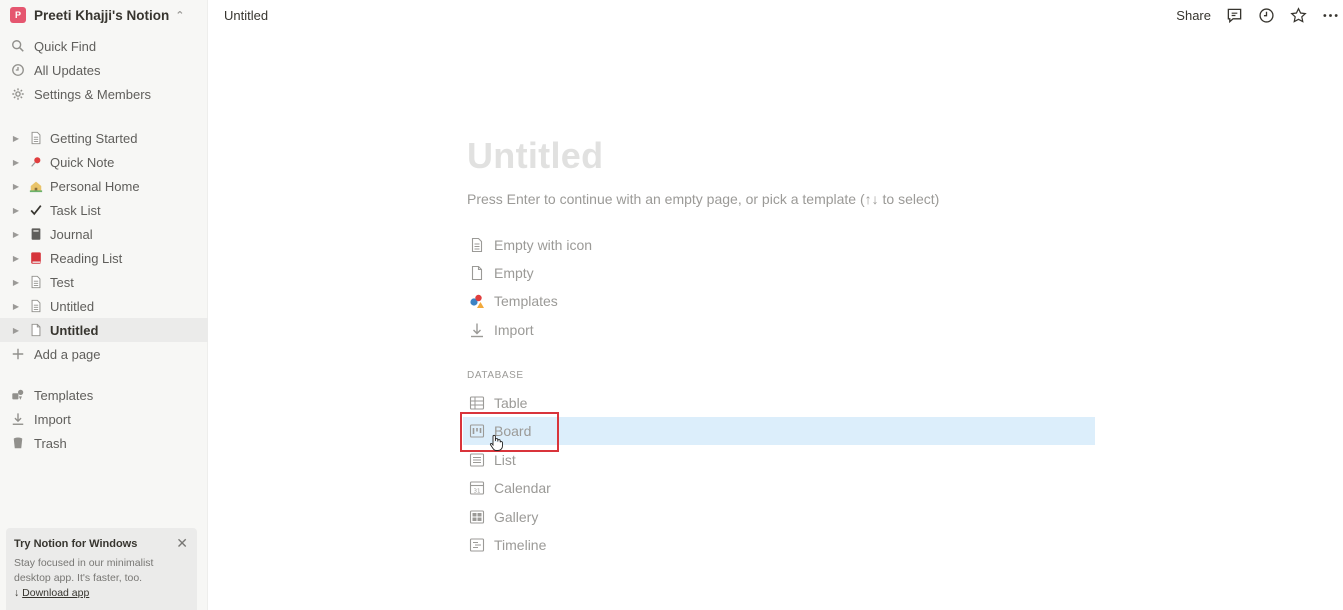 The height and width of the screenshot is (610, 1343). I want to click on add-page-button: Add a page, so click(104, 354).